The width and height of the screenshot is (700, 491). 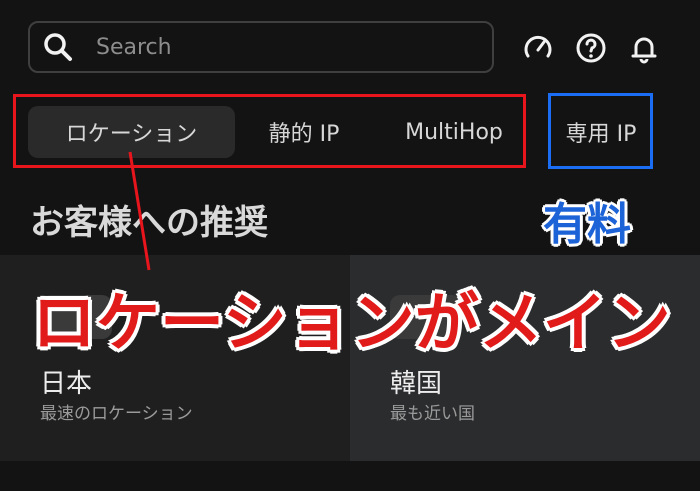 I want to click on main-annotation: ロケーションがメイン, so click(x=351, y=324).